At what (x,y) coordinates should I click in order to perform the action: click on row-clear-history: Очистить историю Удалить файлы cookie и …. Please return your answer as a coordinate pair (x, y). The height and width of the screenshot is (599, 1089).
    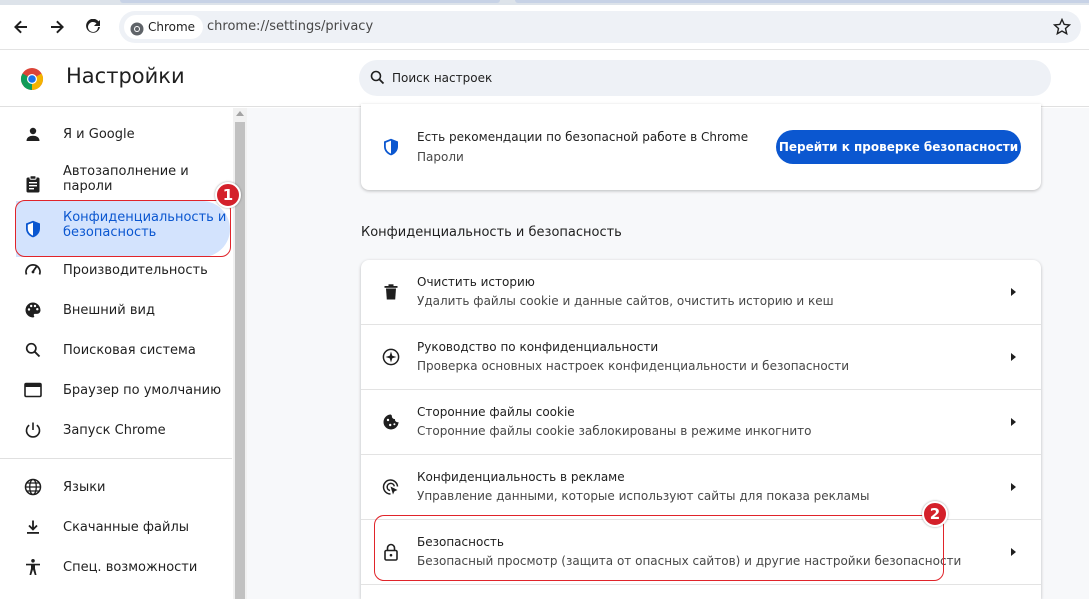
    Looking at the image, I should click on (701, 292).